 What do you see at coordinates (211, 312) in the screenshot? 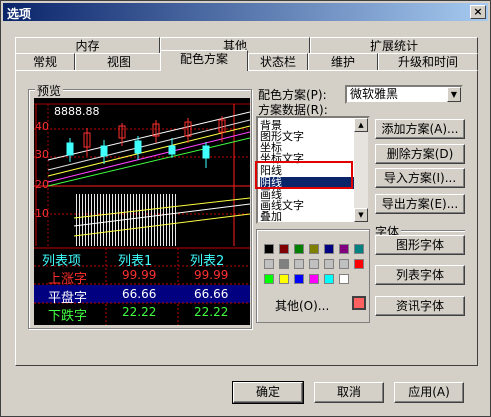
I see `table-row-down-v2: 22.22` at bounding box center [211, 312].